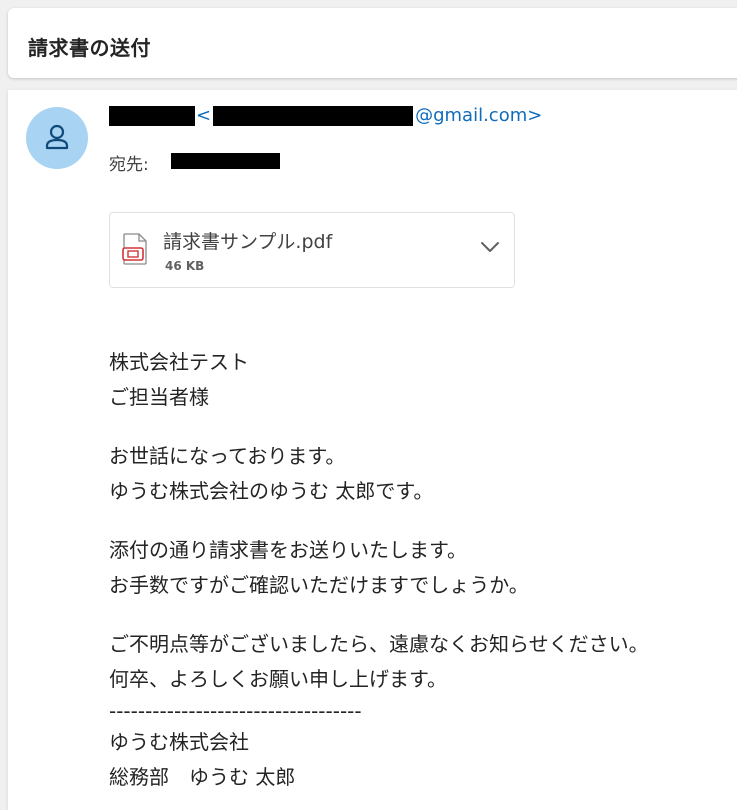 This screenshot has height=810, width=737. What do you see at coordinates (134, 249) in the screenshot?
I see `pdf-file-icon` at bounding box center [134, 249].